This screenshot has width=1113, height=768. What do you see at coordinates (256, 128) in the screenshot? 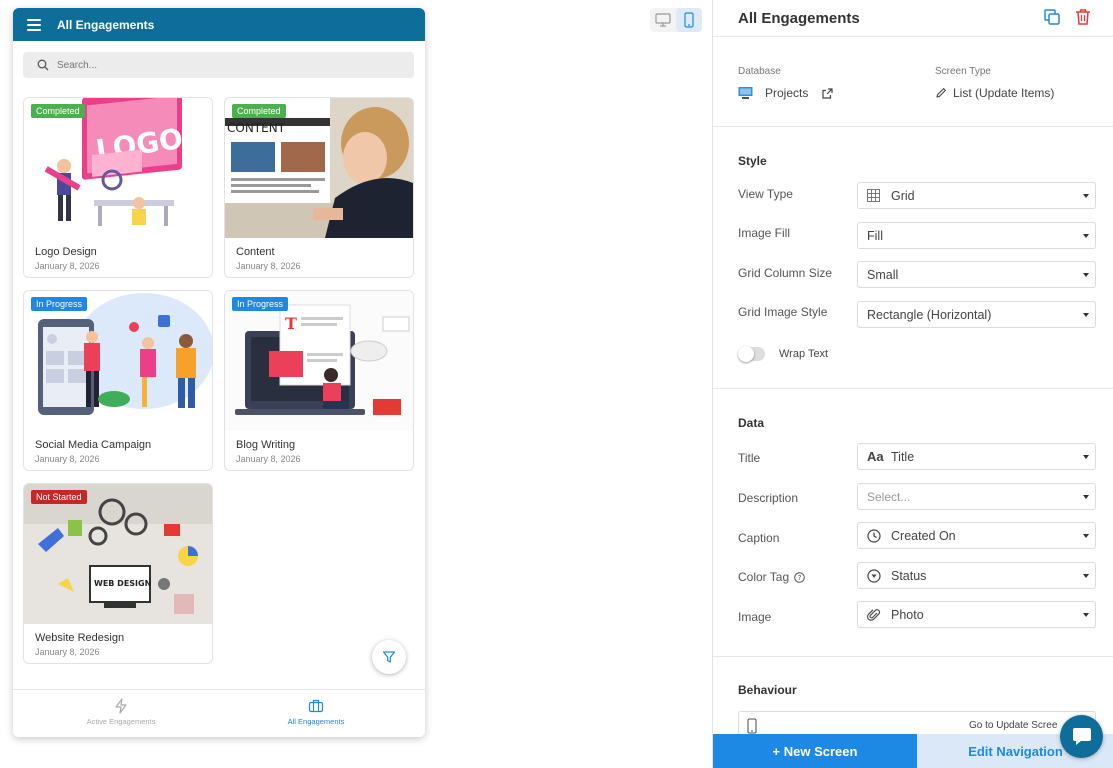
I see `svg-text: CONTENT` at bounding box center [256, 128].